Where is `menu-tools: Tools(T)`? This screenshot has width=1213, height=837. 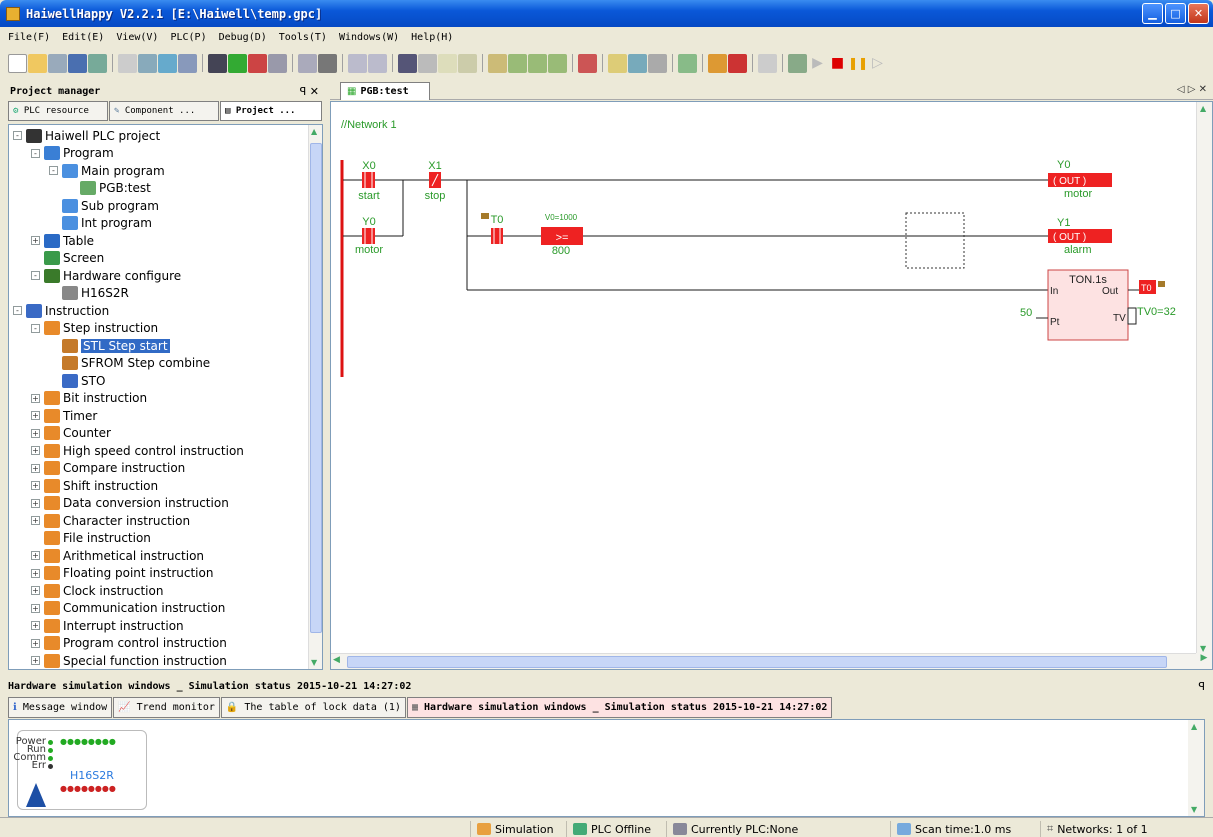 menu-tools: Tools(T) is located at coordinates (303, 37).